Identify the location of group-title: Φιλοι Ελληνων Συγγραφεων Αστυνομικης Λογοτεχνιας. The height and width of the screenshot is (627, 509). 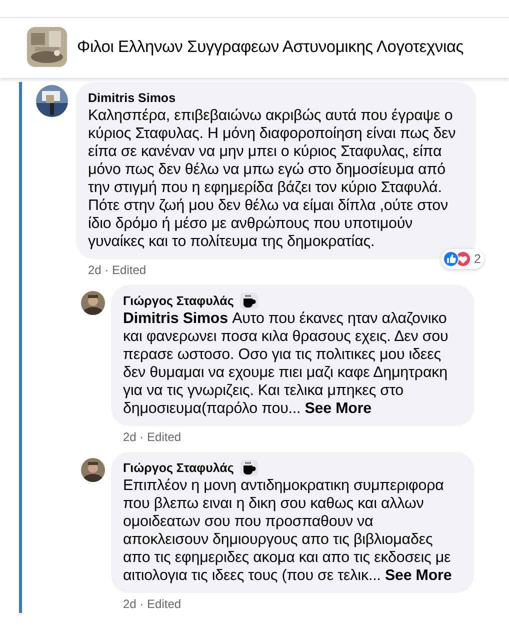
(270, 47).